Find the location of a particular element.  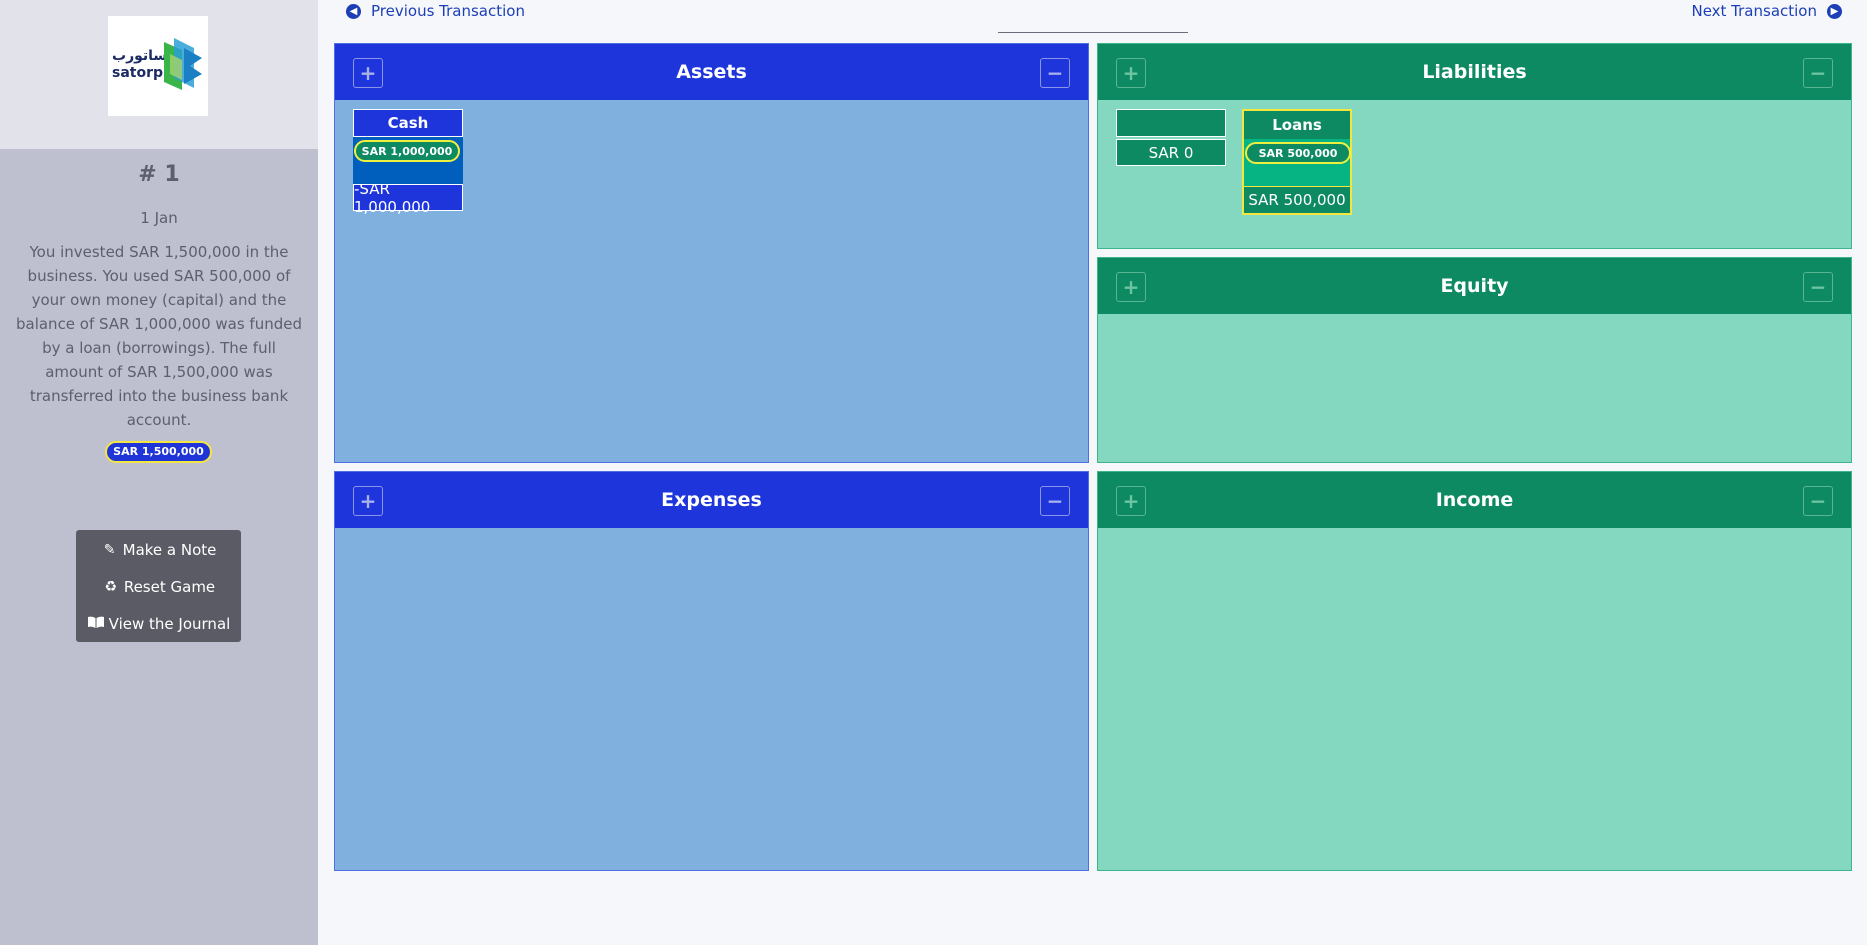

transaction-date: 1 Jan is located at coordinates (159, 218).